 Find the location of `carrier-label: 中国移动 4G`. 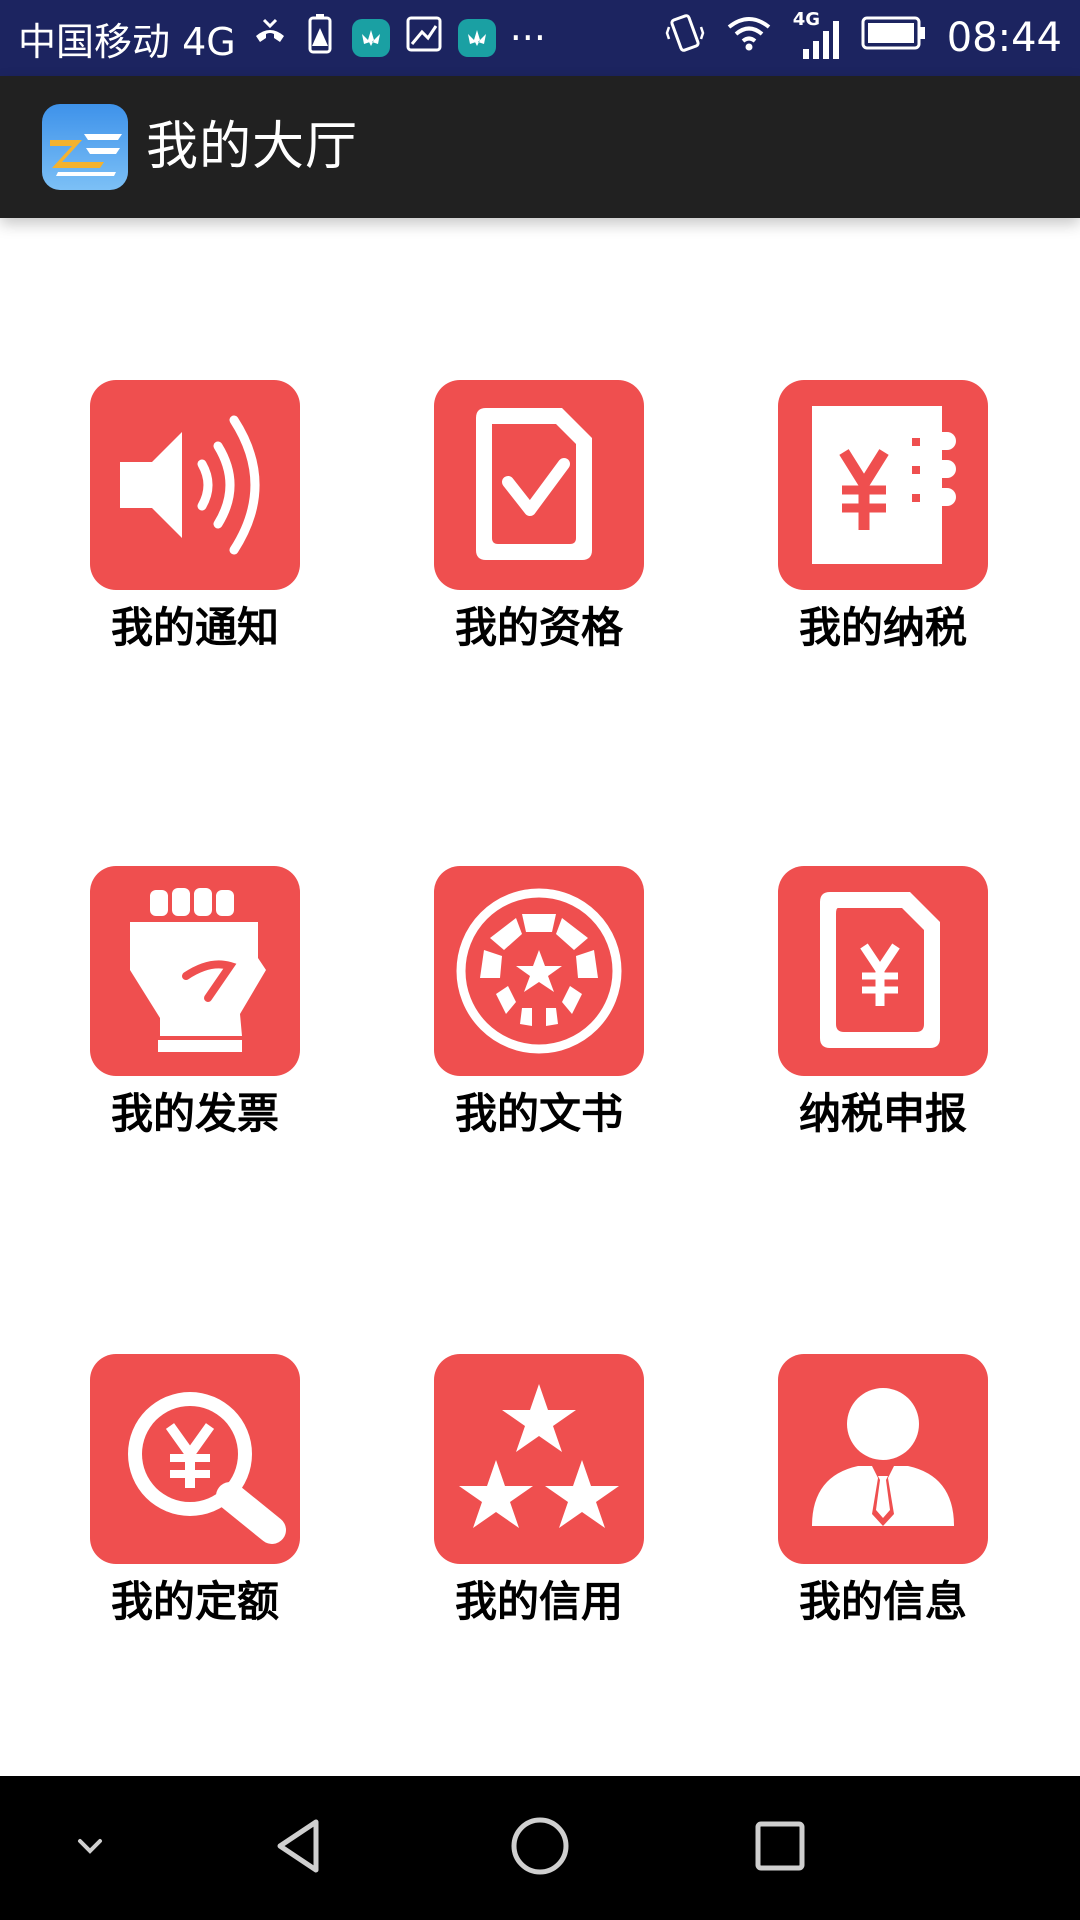

carrier-label: 中国移动 4G is located at coordinates (127, 41).